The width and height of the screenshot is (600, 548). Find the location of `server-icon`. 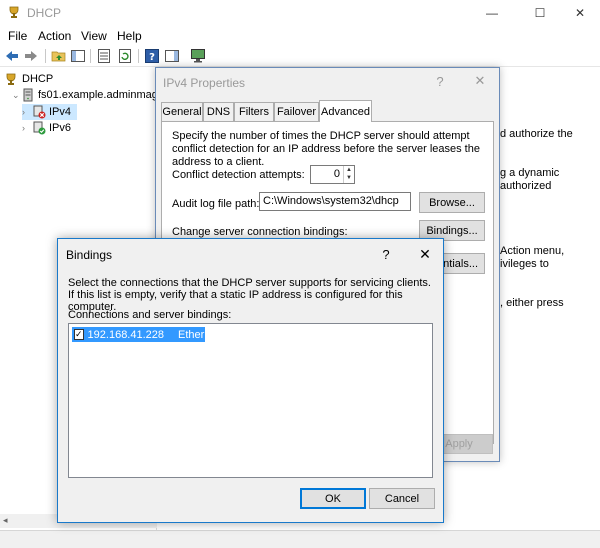

server-icon is located at coordinates (28, 95).